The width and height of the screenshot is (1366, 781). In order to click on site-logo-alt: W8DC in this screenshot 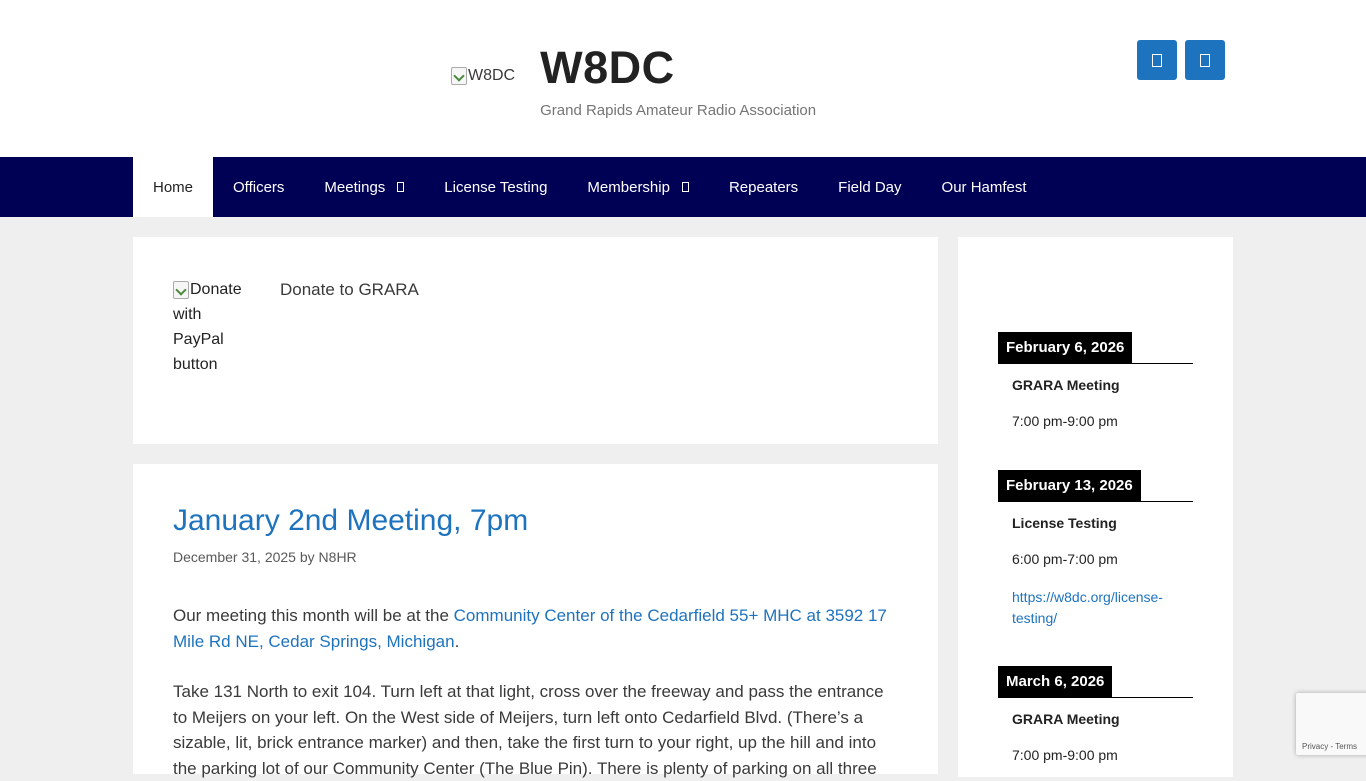, I will do `click(492, 75)`.